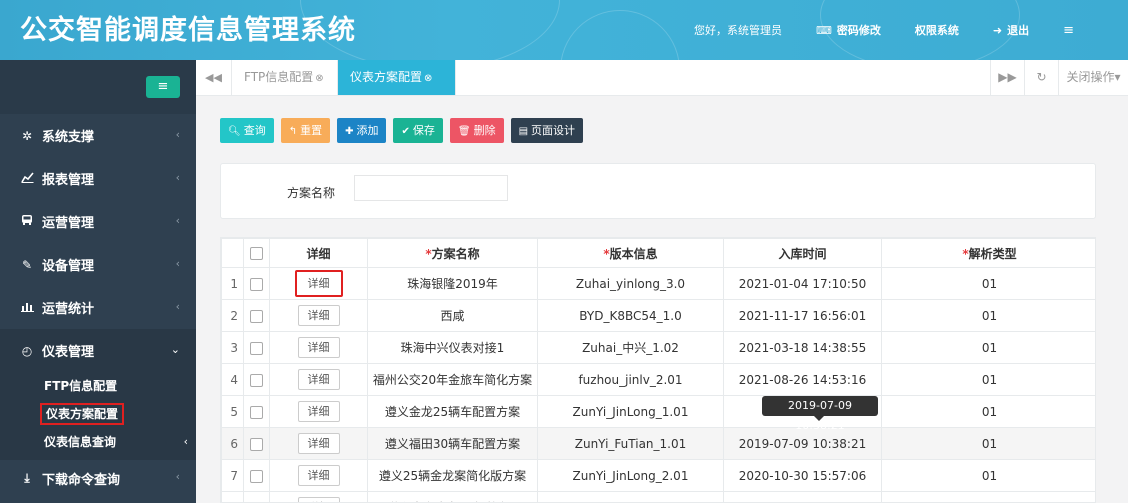  What do you see at coordinates (452, 347) in the screenshot?
I see `cell-scheme-name: 珠海中兴仪表对接1` at bounding box center [452, 347].